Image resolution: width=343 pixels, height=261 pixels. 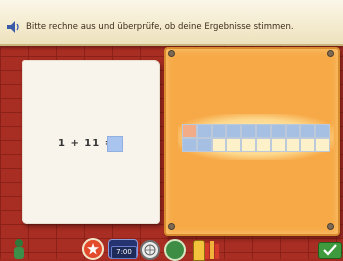 What do you see at coordinates (19, 248) in the screenshot?
I see `figure-icon` at bounding box center [19, 248].